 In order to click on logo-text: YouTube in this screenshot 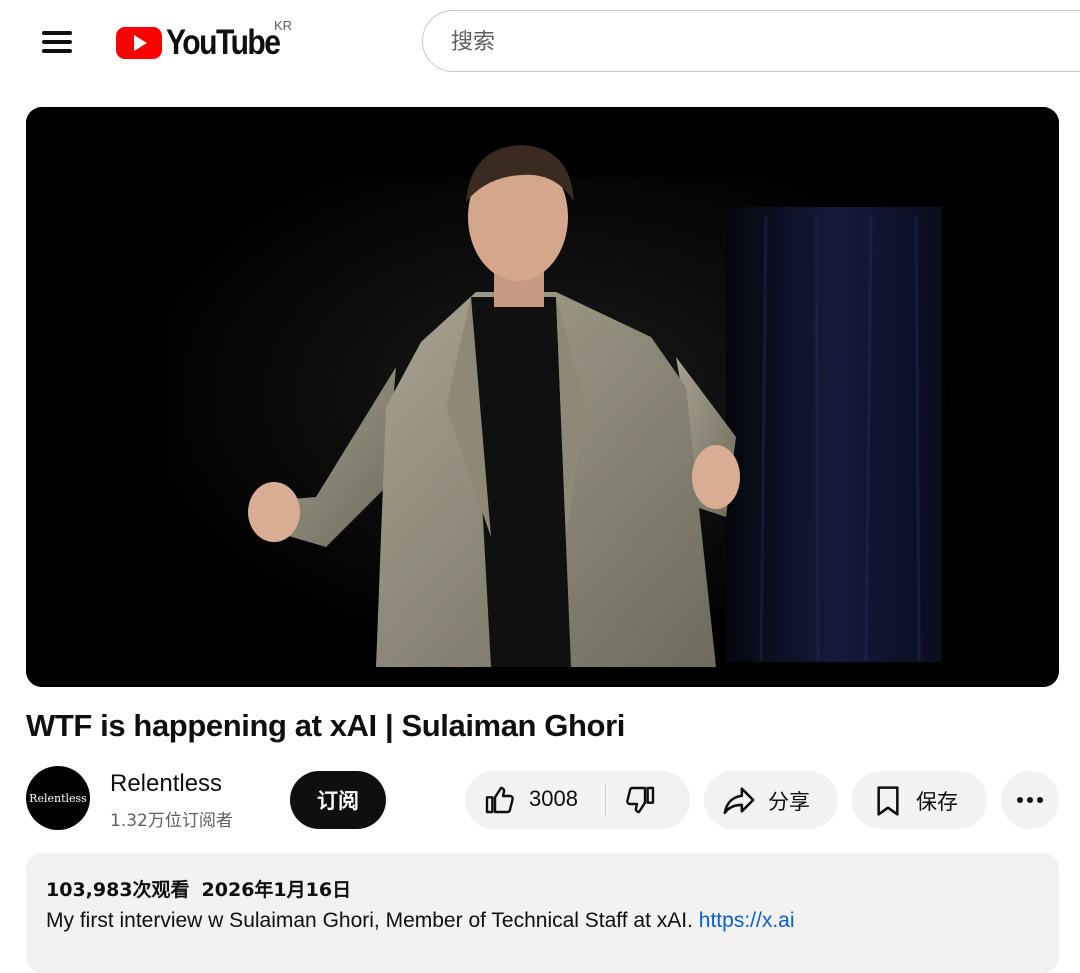, I will do `click(223, 42)`.